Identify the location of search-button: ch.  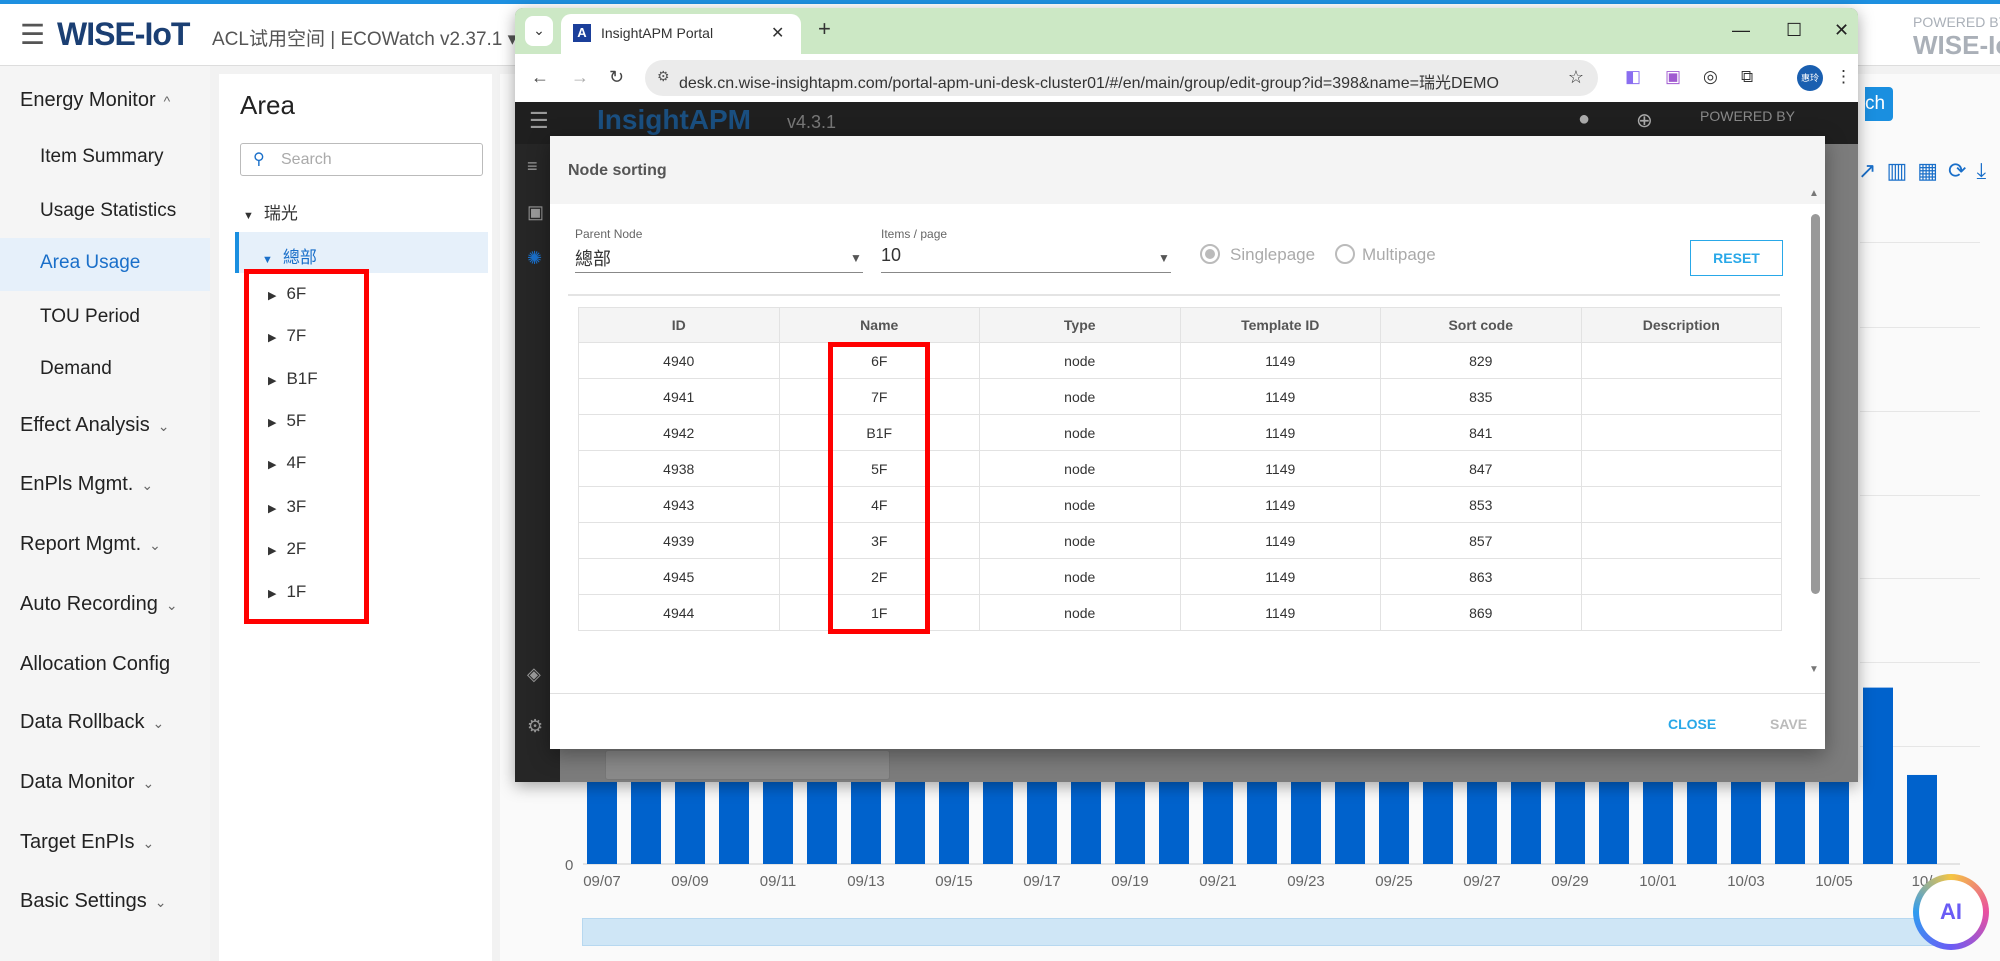
(1879, 104).